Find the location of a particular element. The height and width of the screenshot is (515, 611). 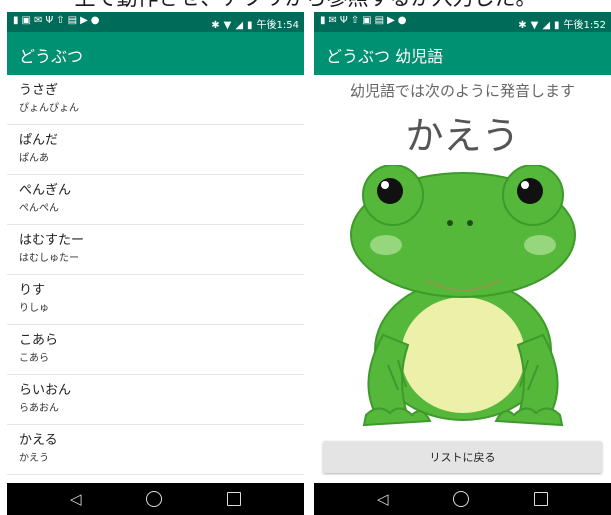

frog-right-eye is located at coordinates (530, 191).